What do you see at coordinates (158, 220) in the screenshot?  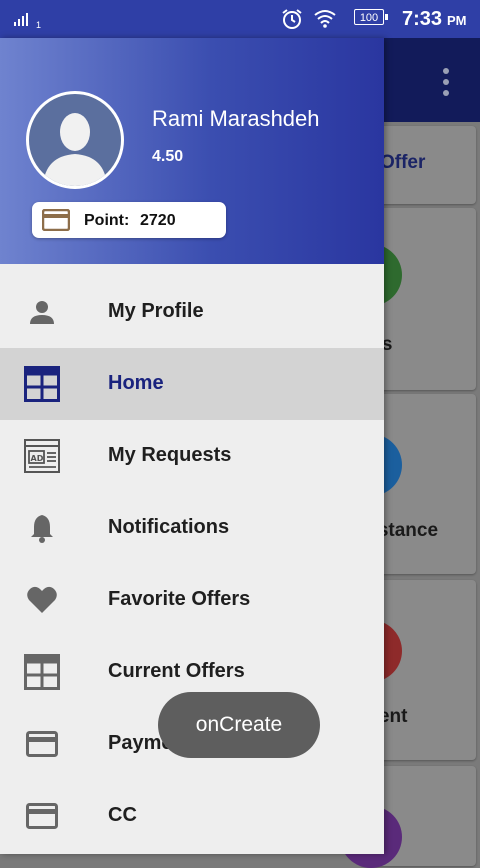 I see `points-value: 2720` at bounding box center [158, 220].